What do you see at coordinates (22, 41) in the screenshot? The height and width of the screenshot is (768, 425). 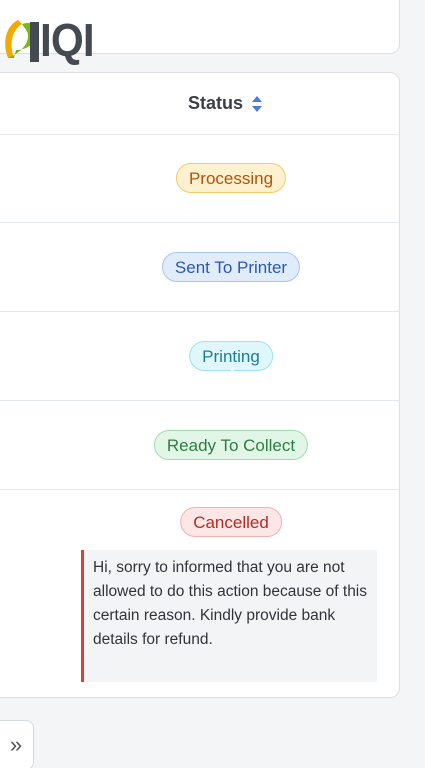 I see `iqi-logo-icon` at bounding box center [22, 41].